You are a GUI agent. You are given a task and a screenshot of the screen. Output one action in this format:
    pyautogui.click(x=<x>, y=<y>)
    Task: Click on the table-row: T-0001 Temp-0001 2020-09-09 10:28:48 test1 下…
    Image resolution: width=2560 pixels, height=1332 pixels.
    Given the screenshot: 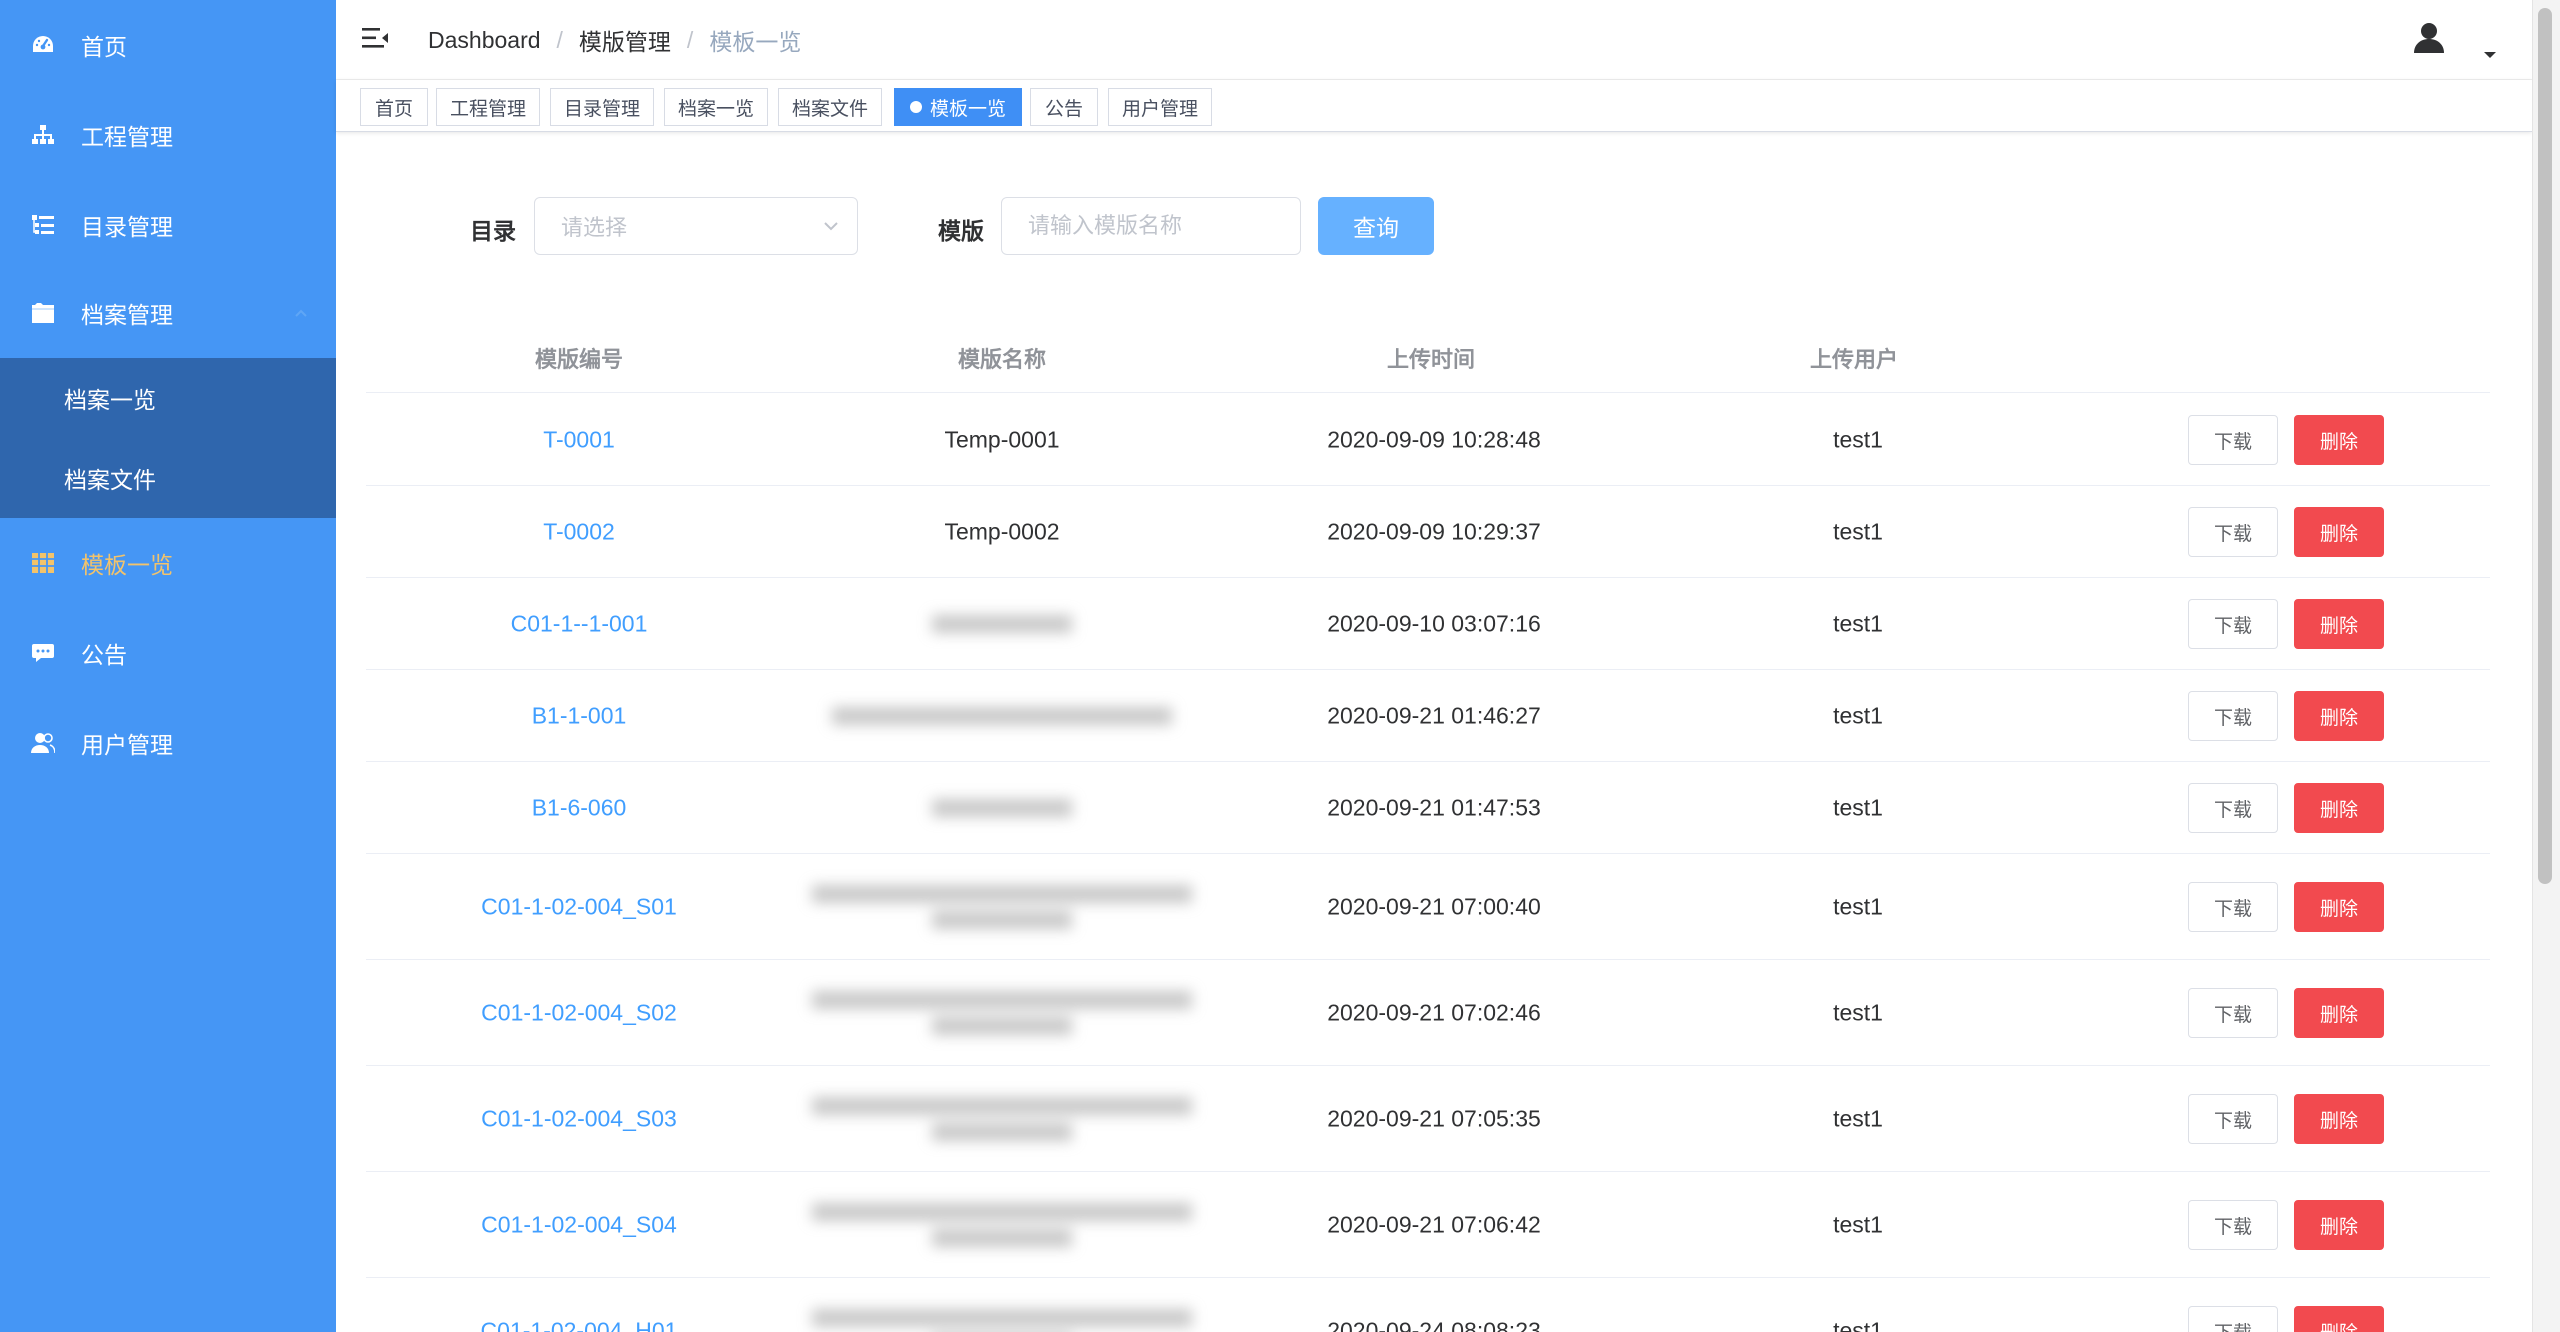 What is the action you would take?
    pyautogui.click(x=1428, y=440)
    